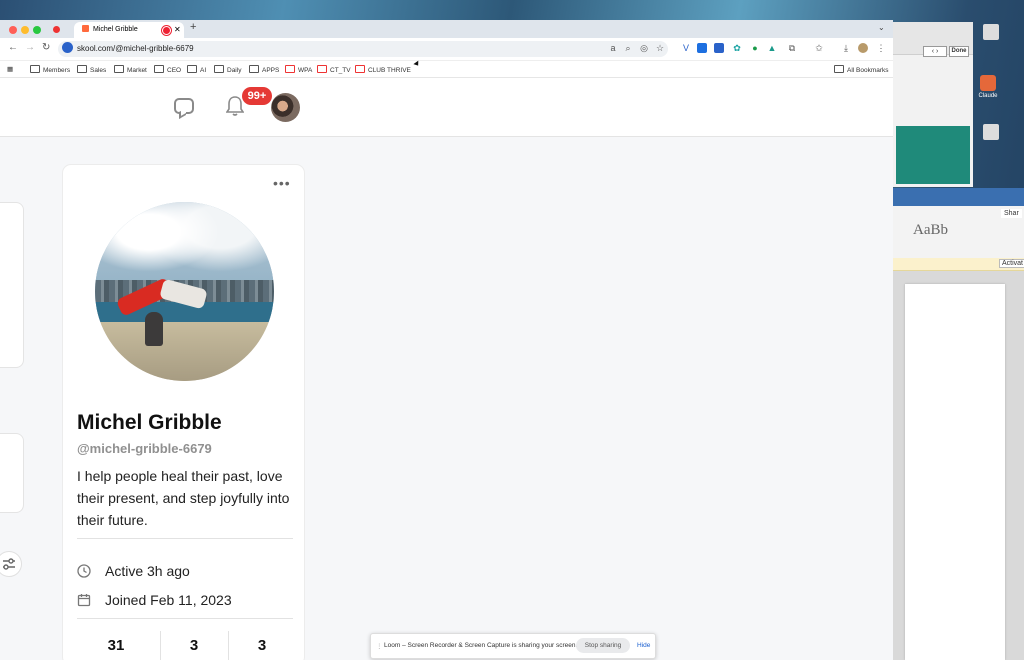  What do you see at coordinates (227, 69) in the screenshot?
I see `bookmark-daily: Daily` at bounding box center [227, 69].